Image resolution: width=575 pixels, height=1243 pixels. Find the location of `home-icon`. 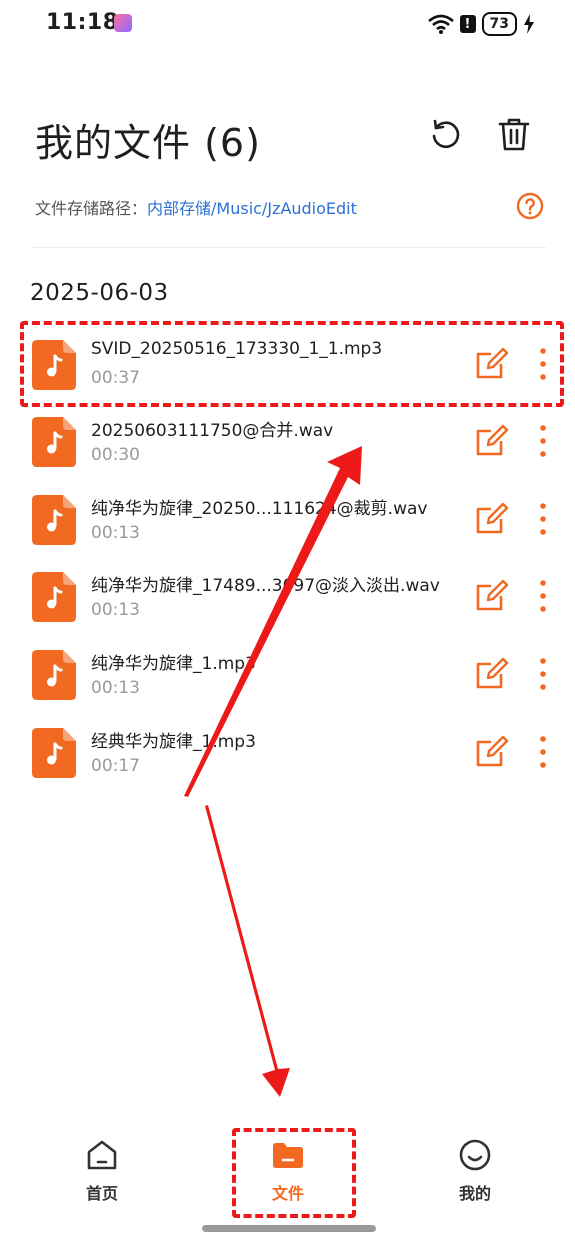

home-icon is located at coordinates (102, 1155).